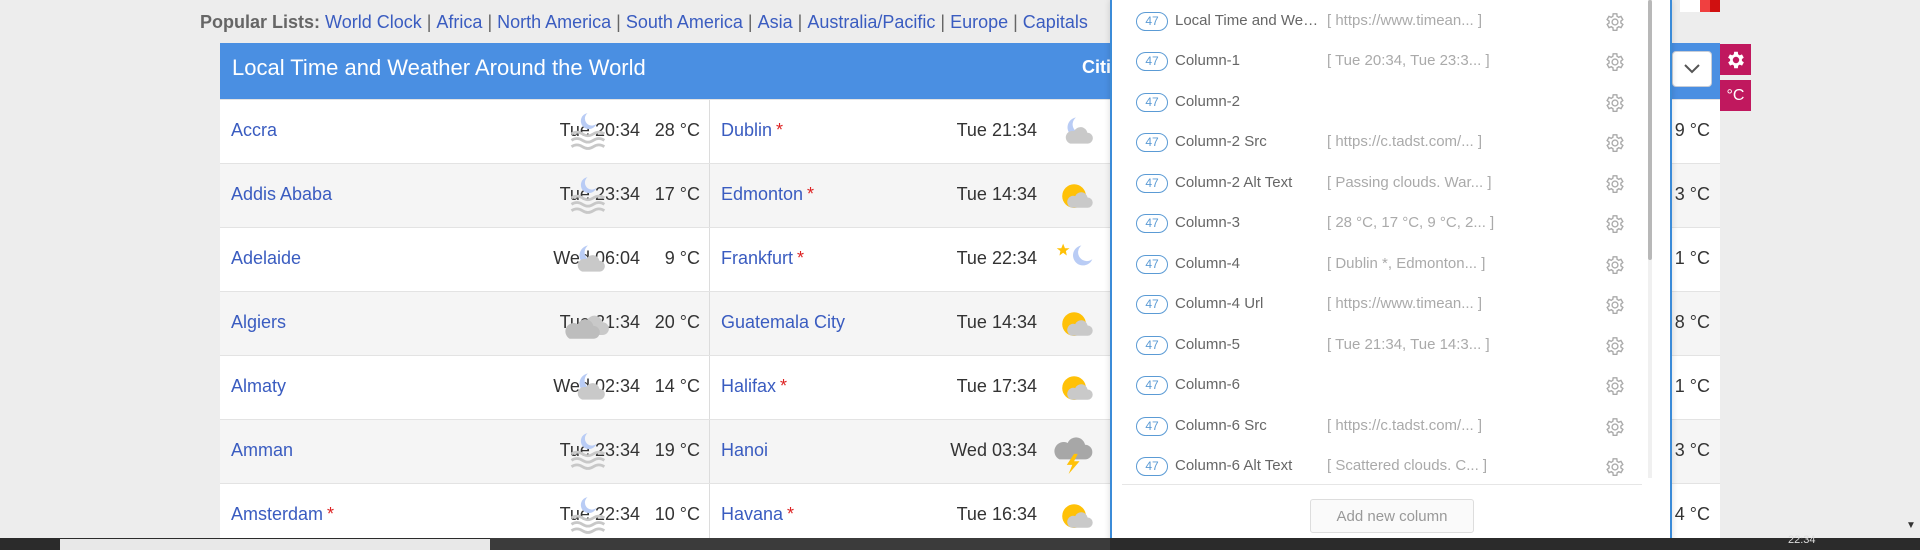 Image resolution: width=1920 pixels, height=550 pixels. What do you see at coordinates (373, 22) in the screenshot?
I see `link-world-clock: World Clock` at bounding box center [373, 22].